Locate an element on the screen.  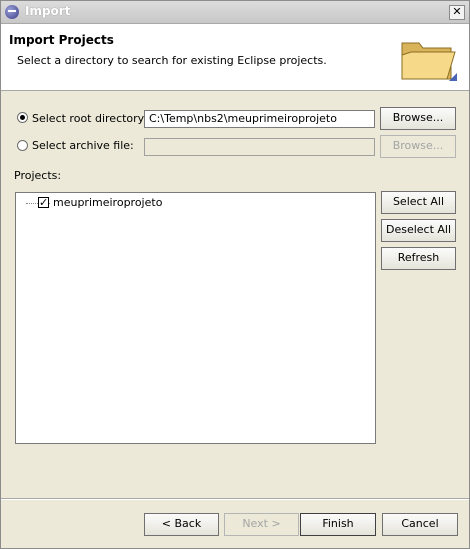
footer-separator is located at coordinates (235, 499).